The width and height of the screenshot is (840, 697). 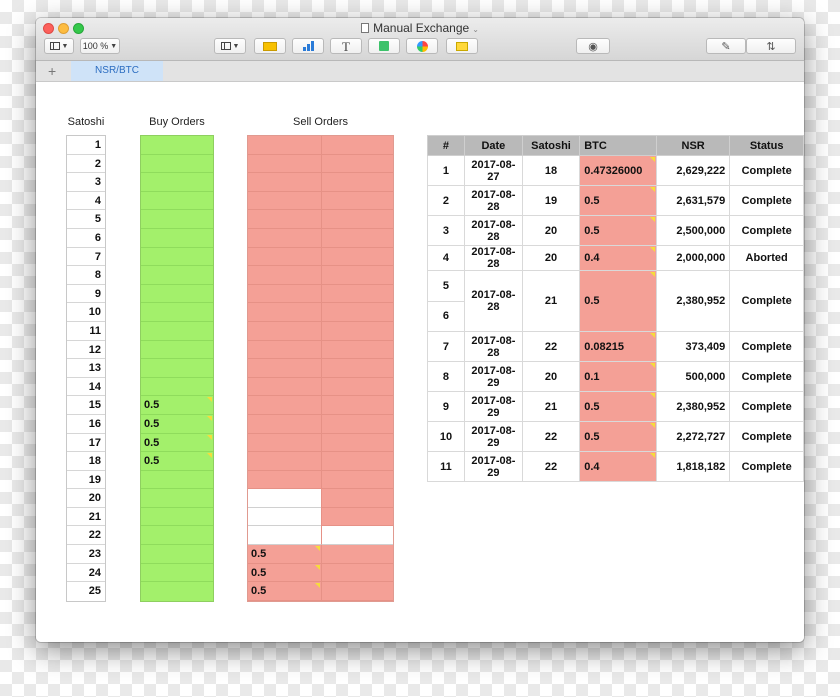 I want to click on table-cell-btc: 0.08215, so click(x=618, y=346).